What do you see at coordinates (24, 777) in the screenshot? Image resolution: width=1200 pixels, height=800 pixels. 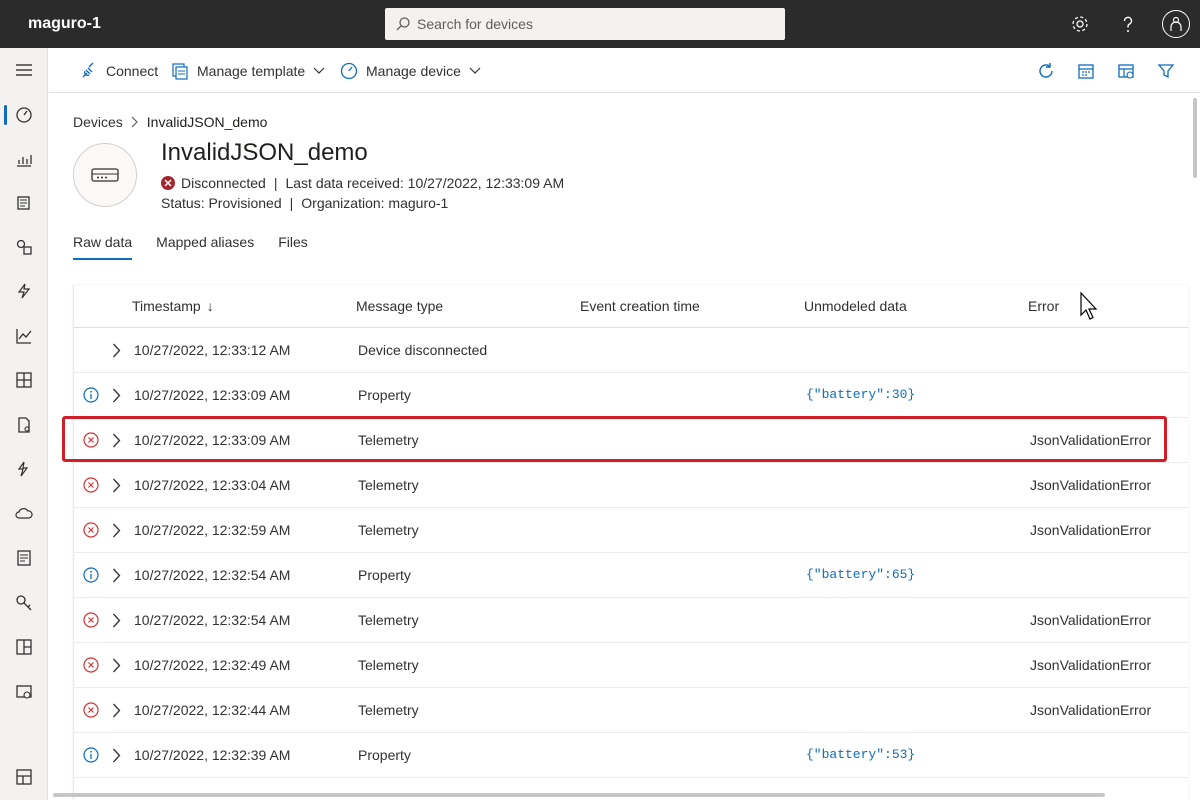 I see `nav-customize-icon` at bounding box center [24, 777].